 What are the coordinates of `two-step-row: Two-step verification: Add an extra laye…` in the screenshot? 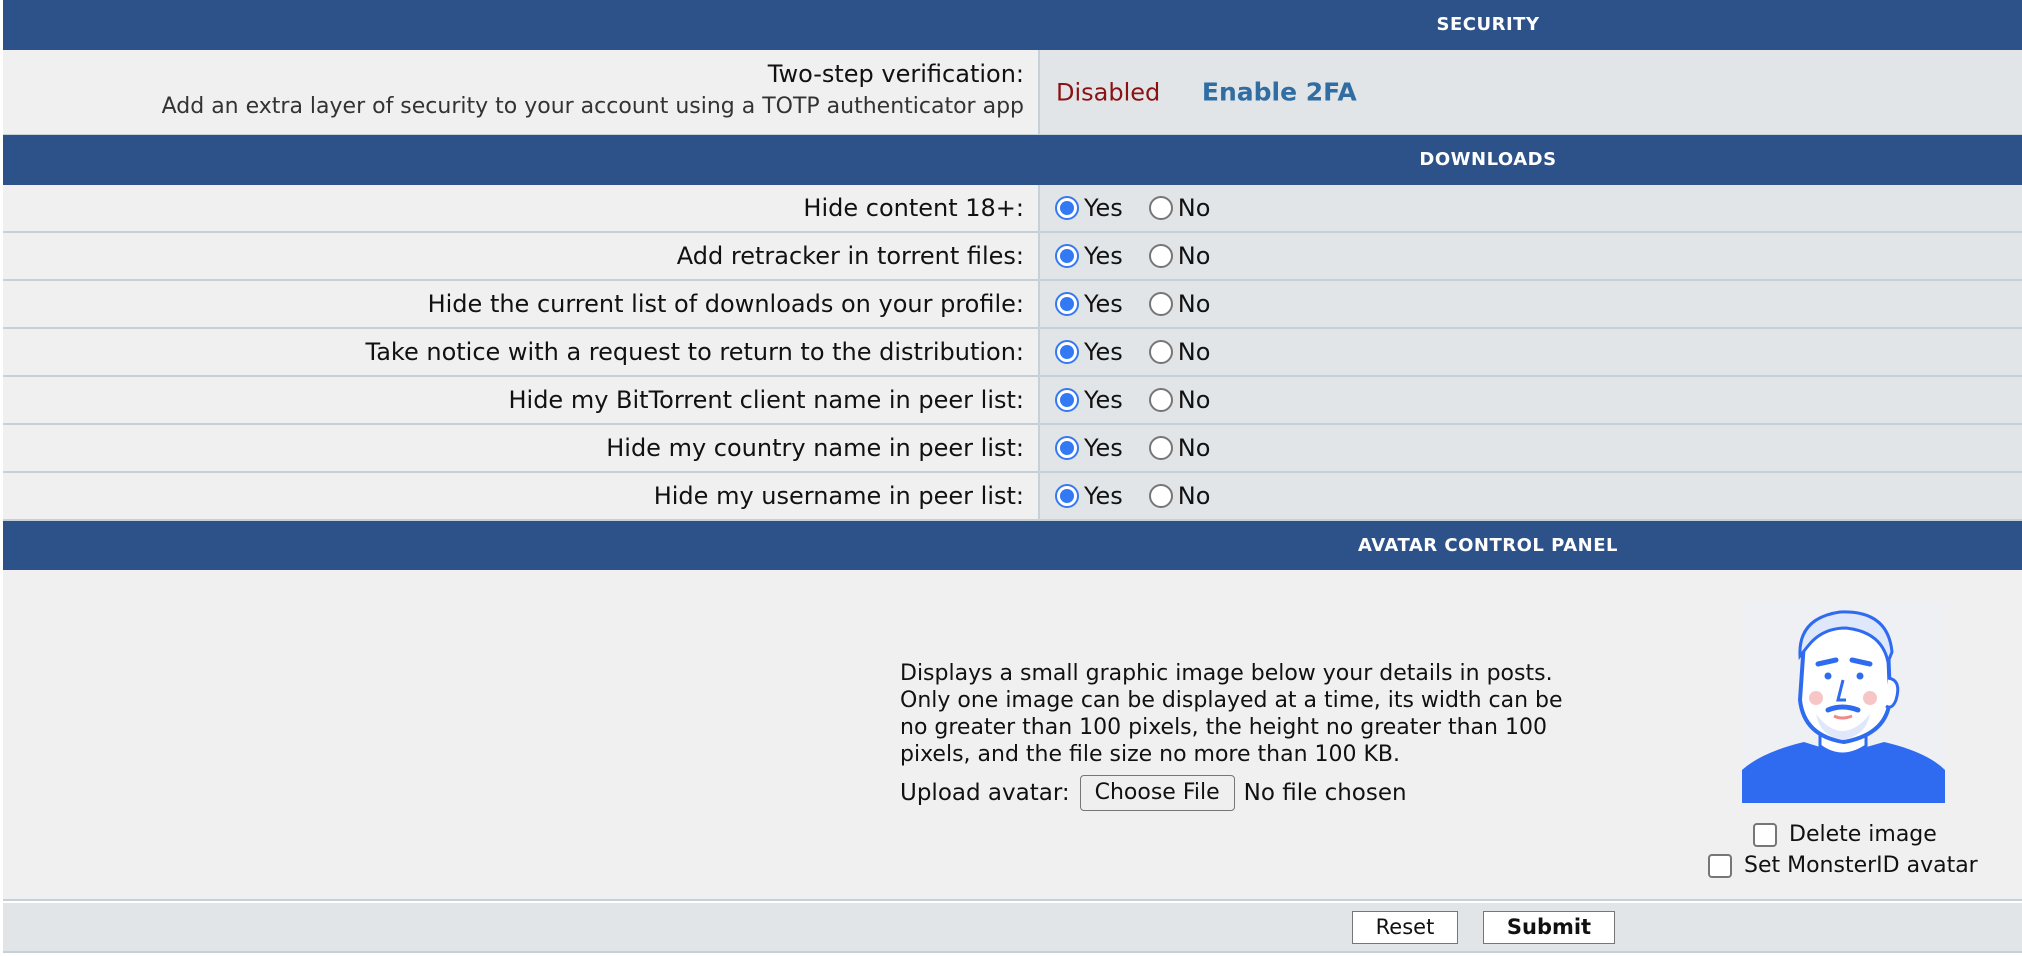 It's located at (1012, 93).